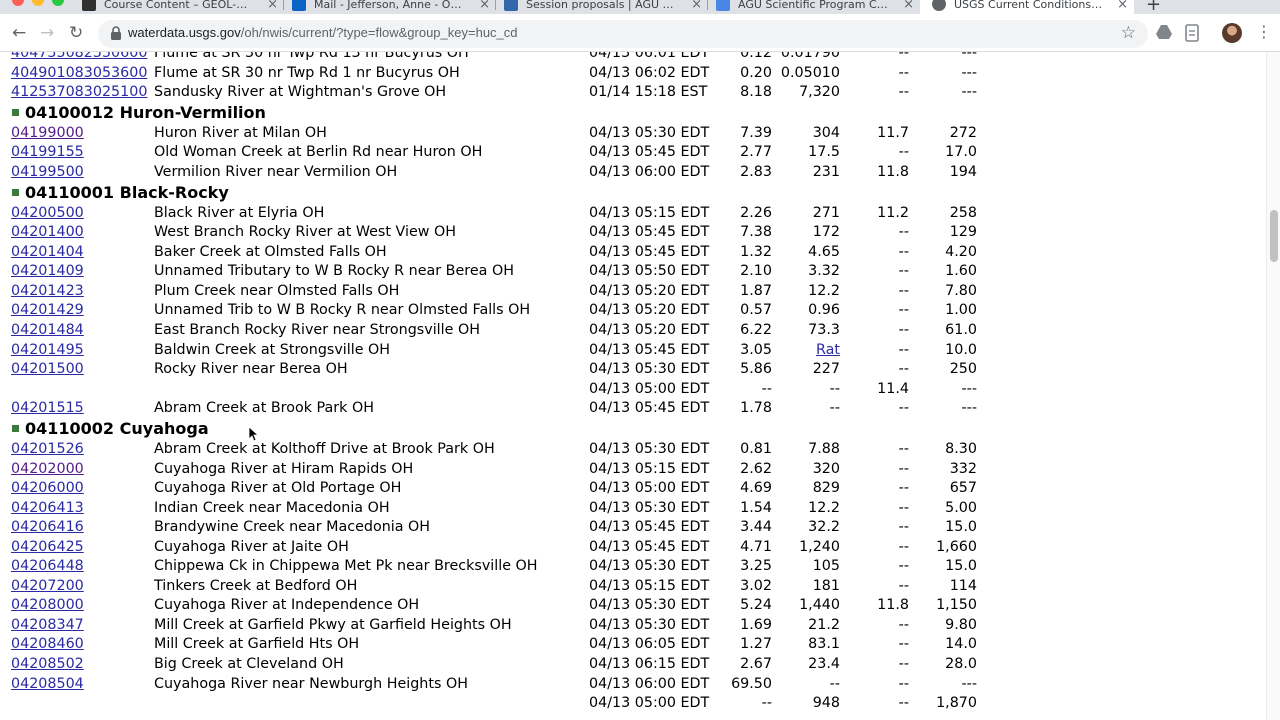 This screenshot has width=1280, height=720. I want to click on site-number-link: 04201409, so click(47, 271).